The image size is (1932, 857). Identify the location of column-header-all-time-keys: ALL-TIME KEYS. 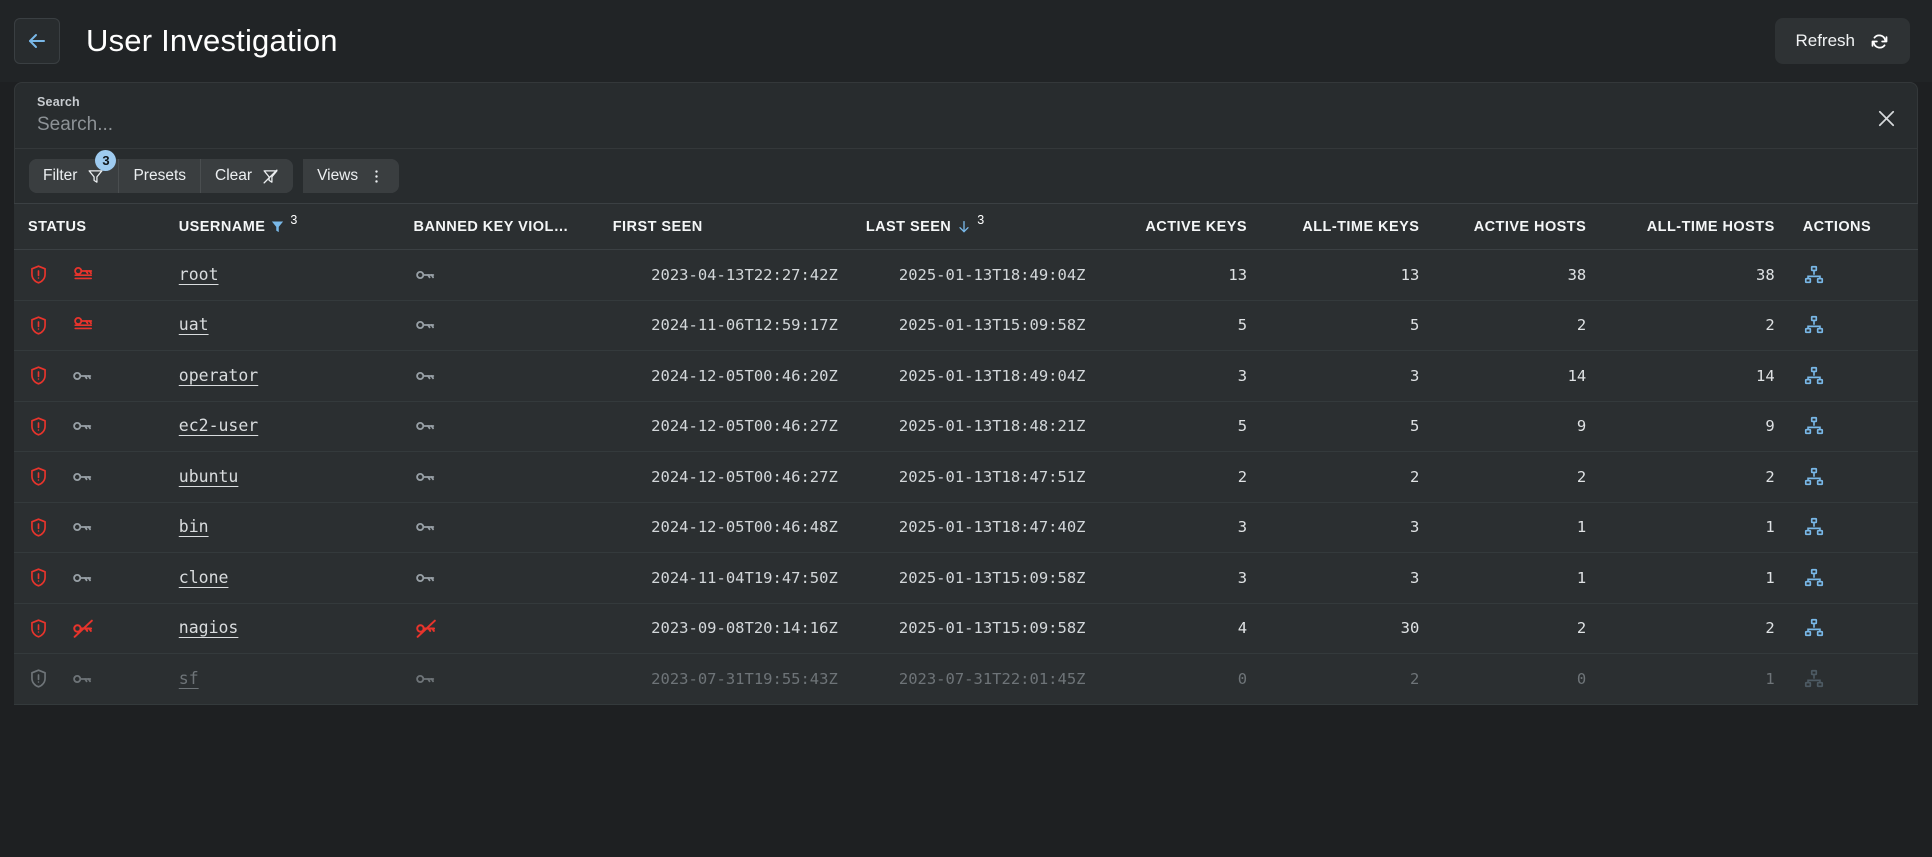
(1347, 226).